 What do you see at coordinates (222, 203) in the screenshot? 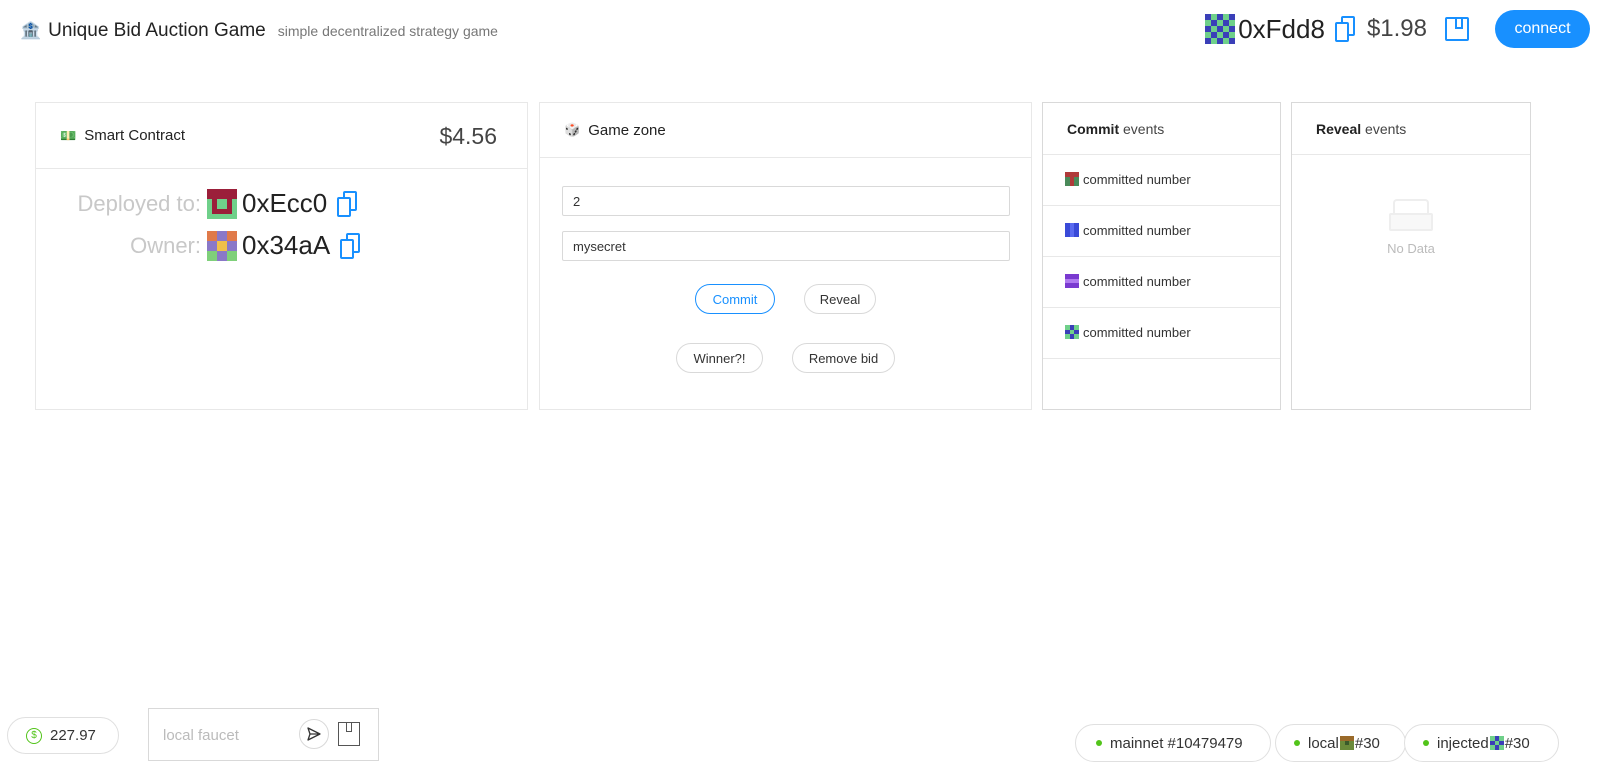
I see `contract-avatar-icon` at bounding box center [222, 203].